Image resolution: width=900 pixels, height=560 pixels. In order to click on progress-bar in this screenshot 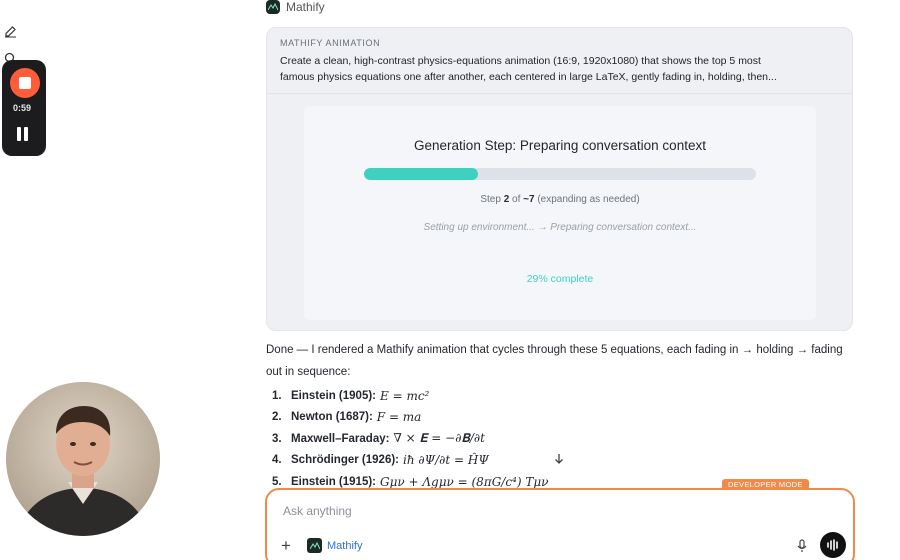, I will do `click(560, 174)`.